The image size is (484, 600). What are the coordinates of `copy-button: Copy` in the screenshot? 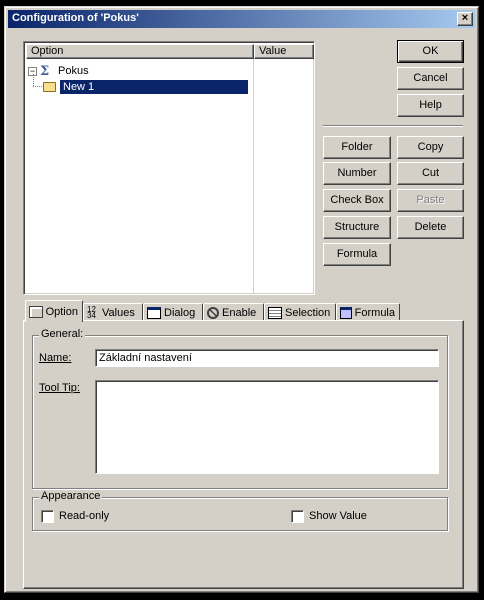 It's located at (430, 147).